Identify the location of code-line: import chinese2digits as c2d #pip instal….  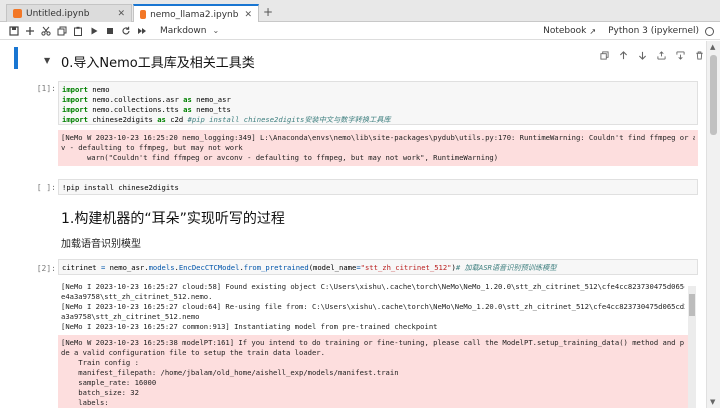
(378, 120).